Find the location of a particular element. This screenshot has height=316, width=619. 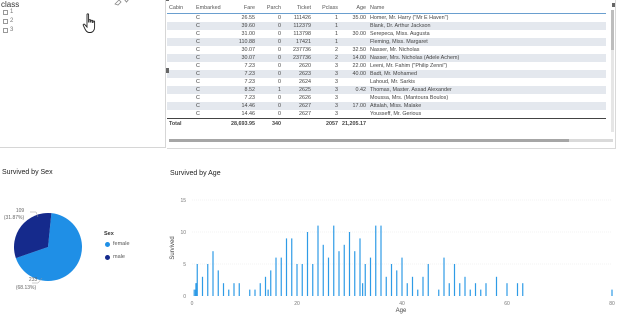

table-row: C 110.88 0 17421 1 Fleming, Miss. Margaret is located at coordinates (386, 42).